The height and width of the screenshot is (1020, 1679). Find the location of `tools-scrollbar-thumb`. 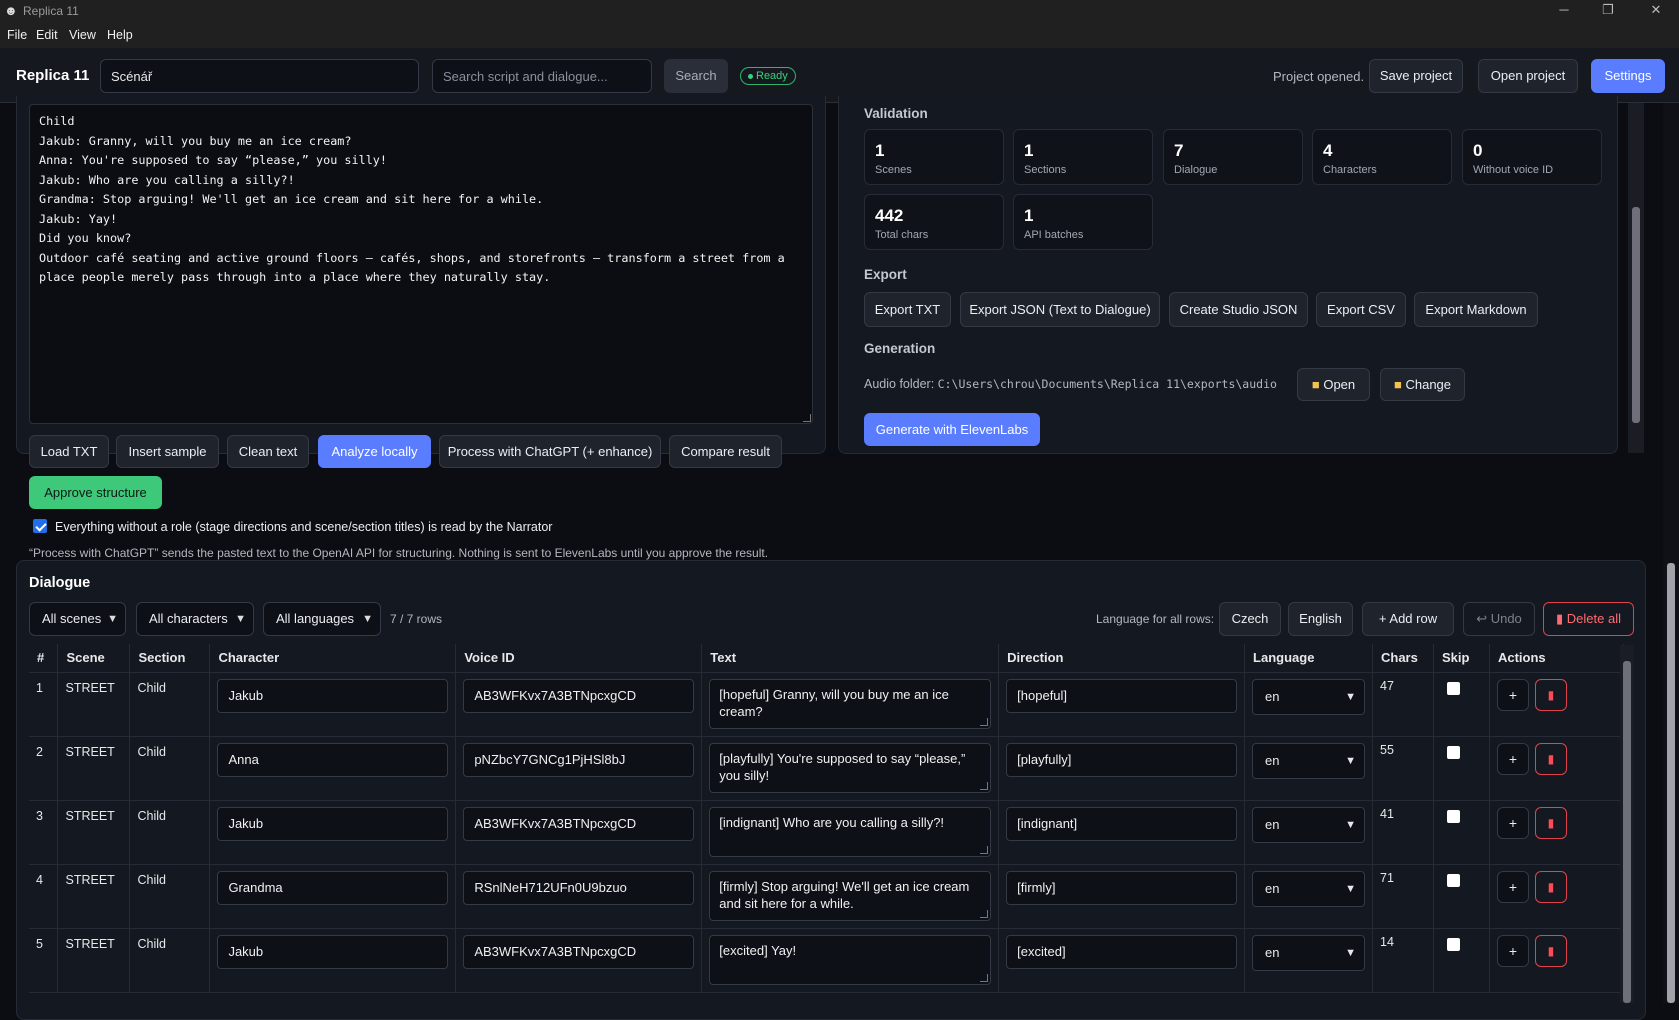

tools-scrollbar-thumb is located at coordinates (1636, 315).